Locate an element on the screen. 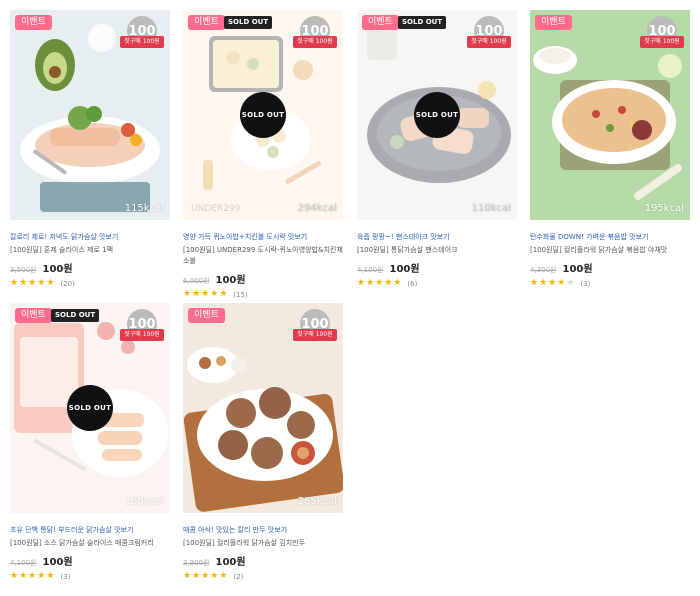 This screenshot has height=596, width=700. product-title: 육즙 팡팡~! 팬스테이크 맛보기 is located at coordinates (437, 237).